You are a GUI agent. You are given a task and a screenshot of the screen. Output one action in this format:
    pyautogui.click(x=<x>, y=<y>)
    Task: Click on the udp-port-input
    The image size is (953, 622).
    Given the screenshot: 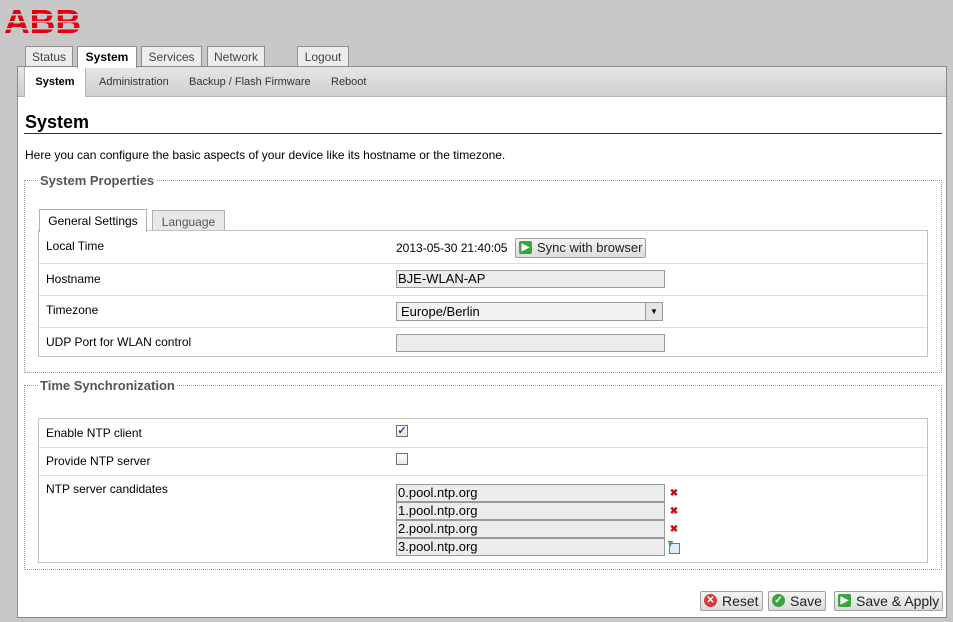 What is the action you would take?
    pyautogui.click(x=530, y=343)
    